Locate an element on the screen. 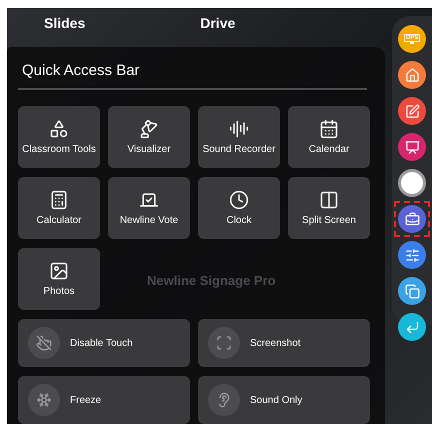 This screenshot has height=424, width=432. app-tile: Calendar is located at coordinates (329, 137).